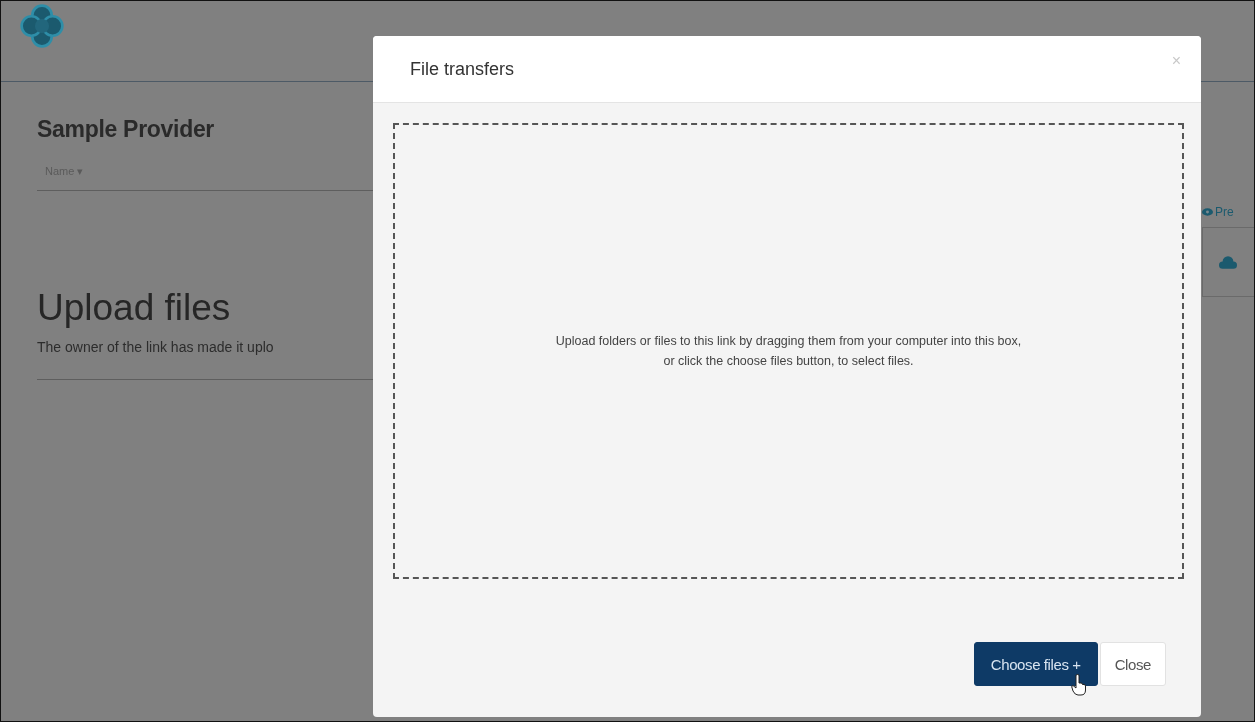 Image resolution: width=1255 pixels, height=722 pixels. Describe the element at coordinates (42, 26) in the screenshot. I see `logo-icon` at that location.